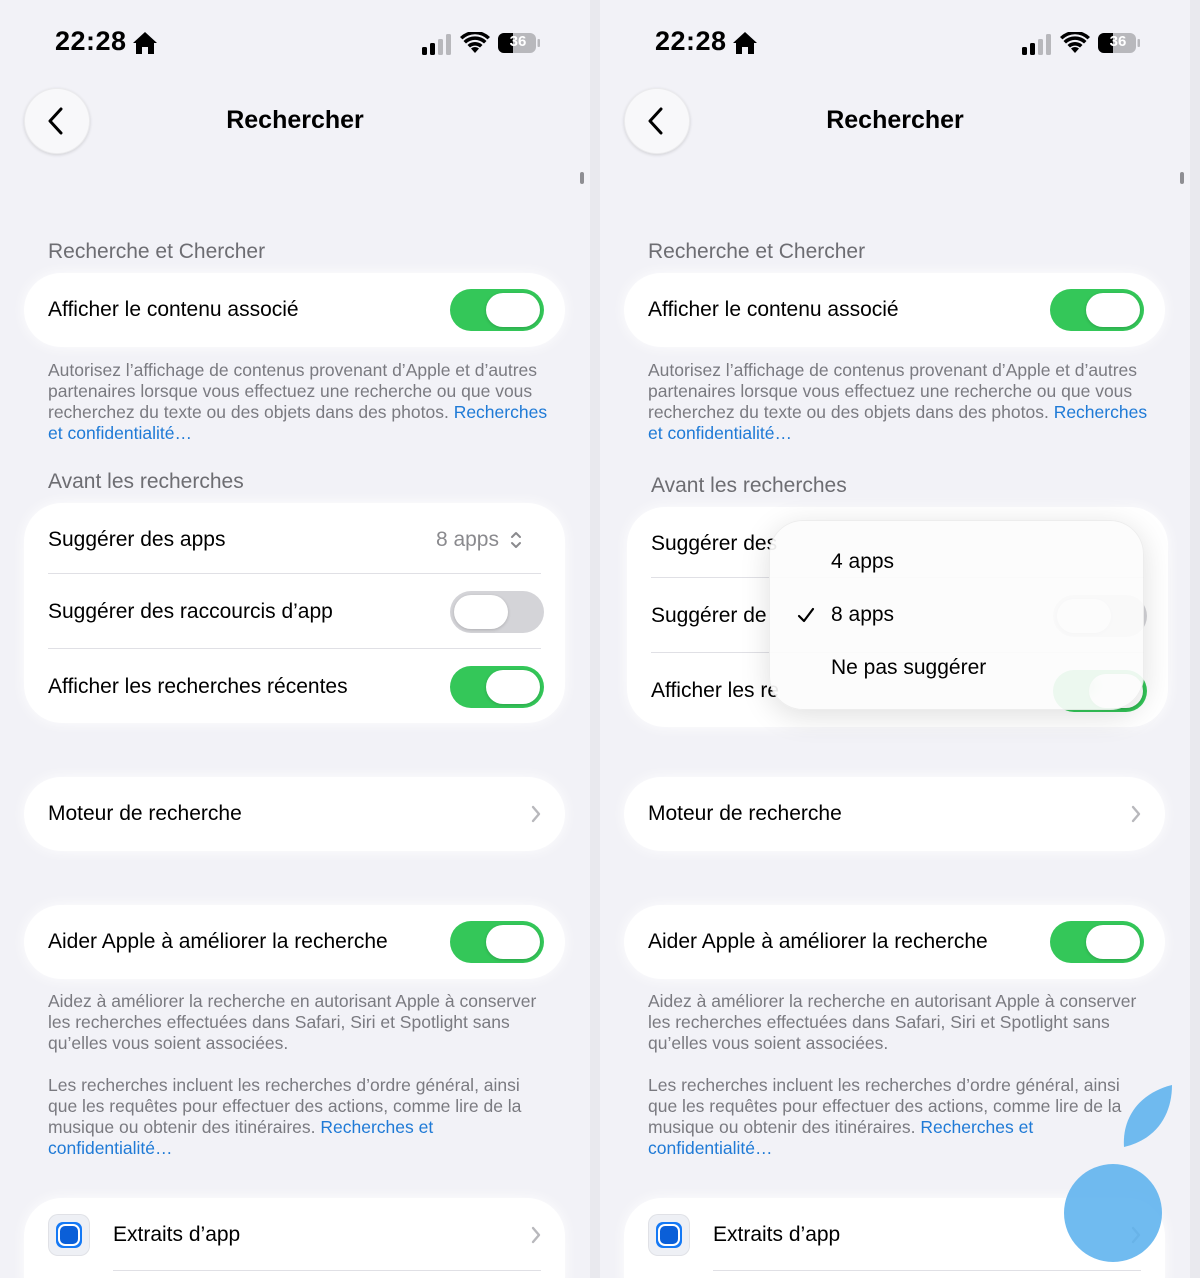  I want to click on touch-indicator, so click(1113, 1213).